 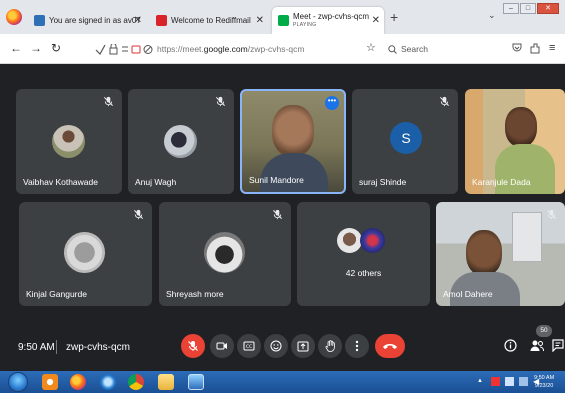 What do you see at coordinates (196, 382) in the screenshot?
I see `app-icon` at bounding box center [196, 382].